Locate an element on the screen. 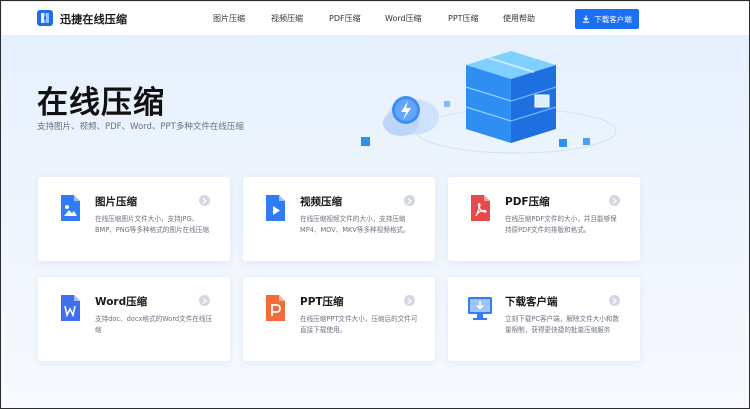 This screenshot has width=750, height=409. card-download-client: 下载客户端 立刻下载PC客户端，解除文件大小和数量限制，获得更快捷的批量压缩服务 is located at coordinates (544, 319).